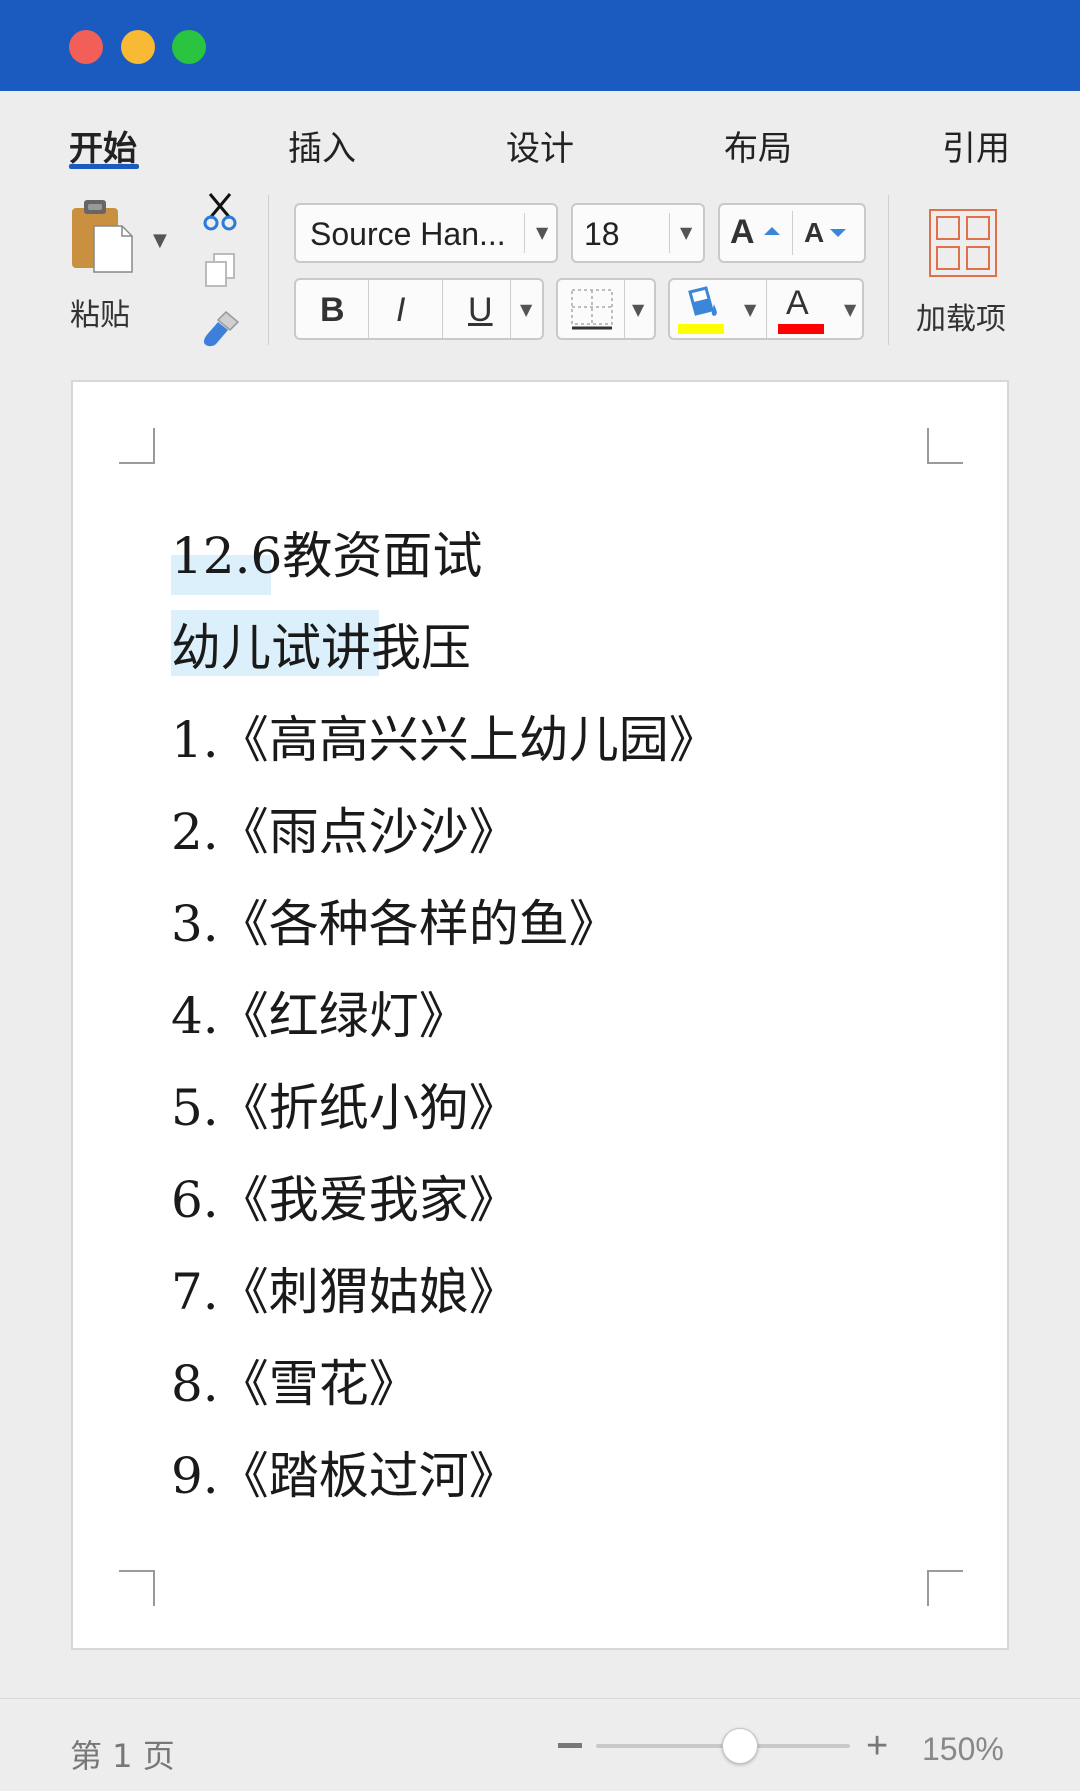 This screenshot has height=1791, width=1080. What do you see at coordinates (295, 1384) in the screenshot?
I see `document-line: 8.《雪花》` at bounding box center [295, 1384].